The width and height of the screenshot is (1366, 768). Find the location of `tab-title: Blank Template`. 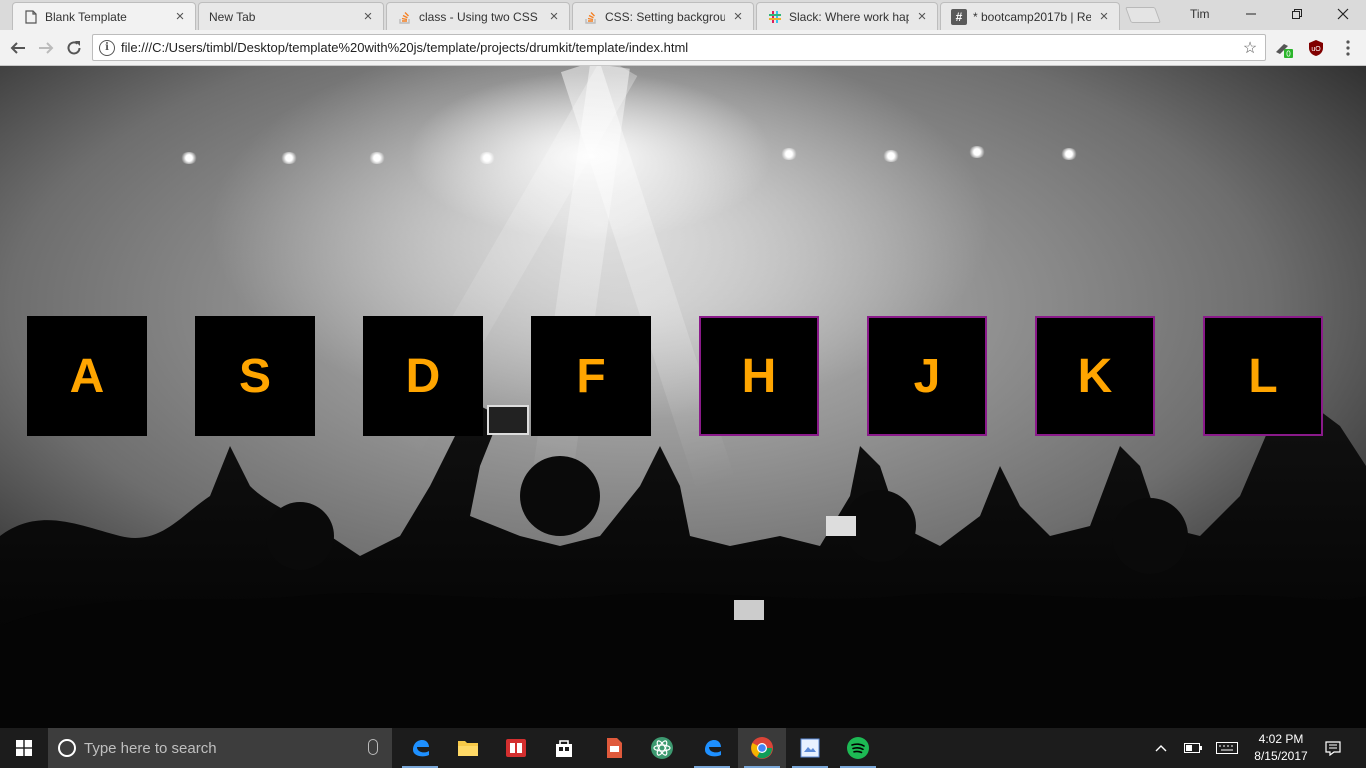

tab-title: Blank Template is located at coordinates (86, 16).